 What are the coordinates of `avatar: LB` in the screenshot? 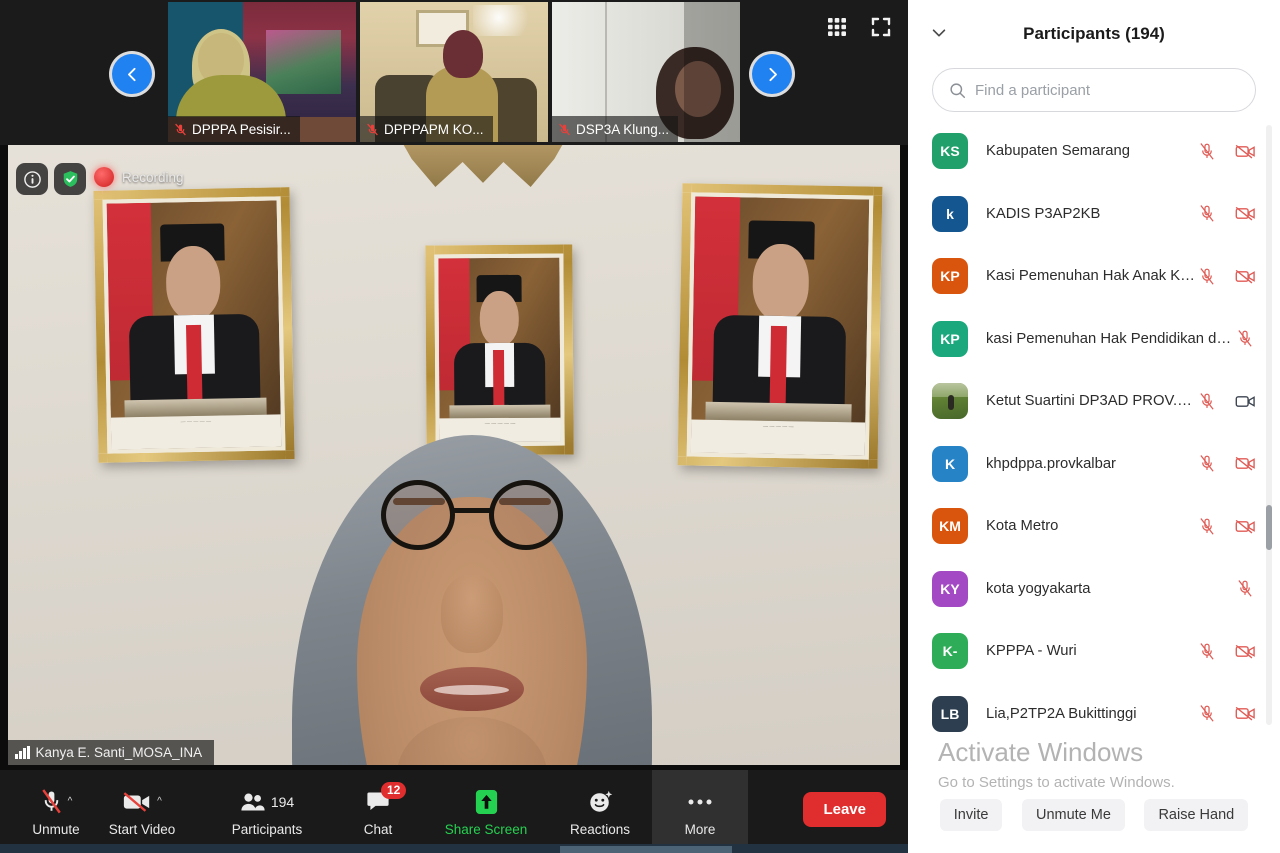 It's located at (950, 713).